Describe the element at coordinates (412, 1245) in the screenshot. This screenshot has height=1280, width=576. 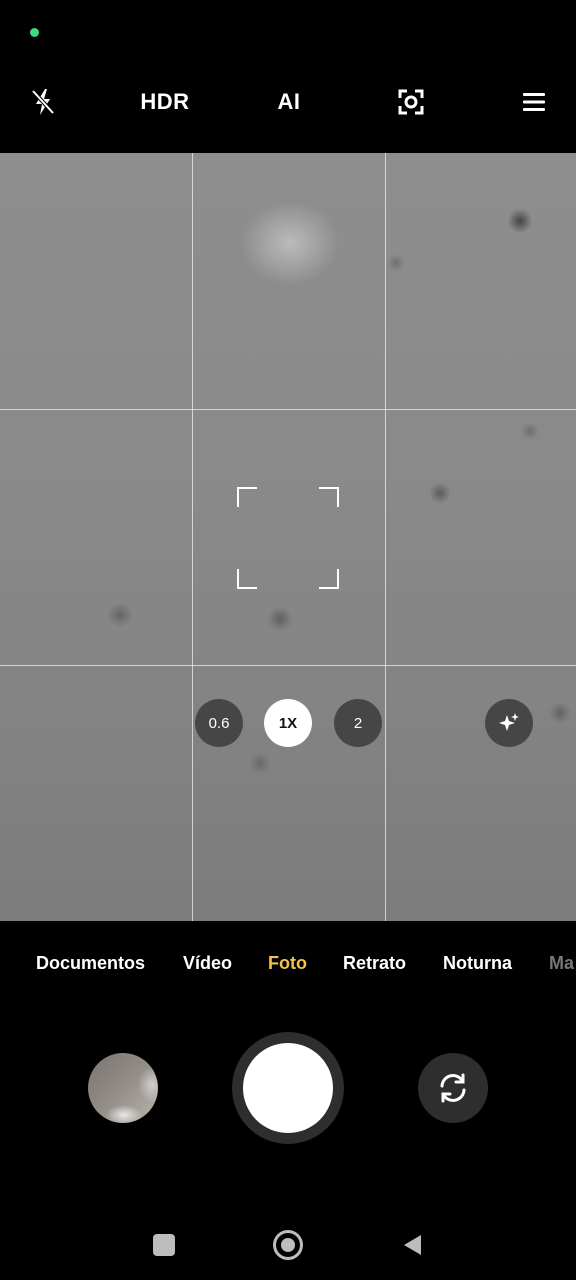
I see `triangle-back-icon` at that location.